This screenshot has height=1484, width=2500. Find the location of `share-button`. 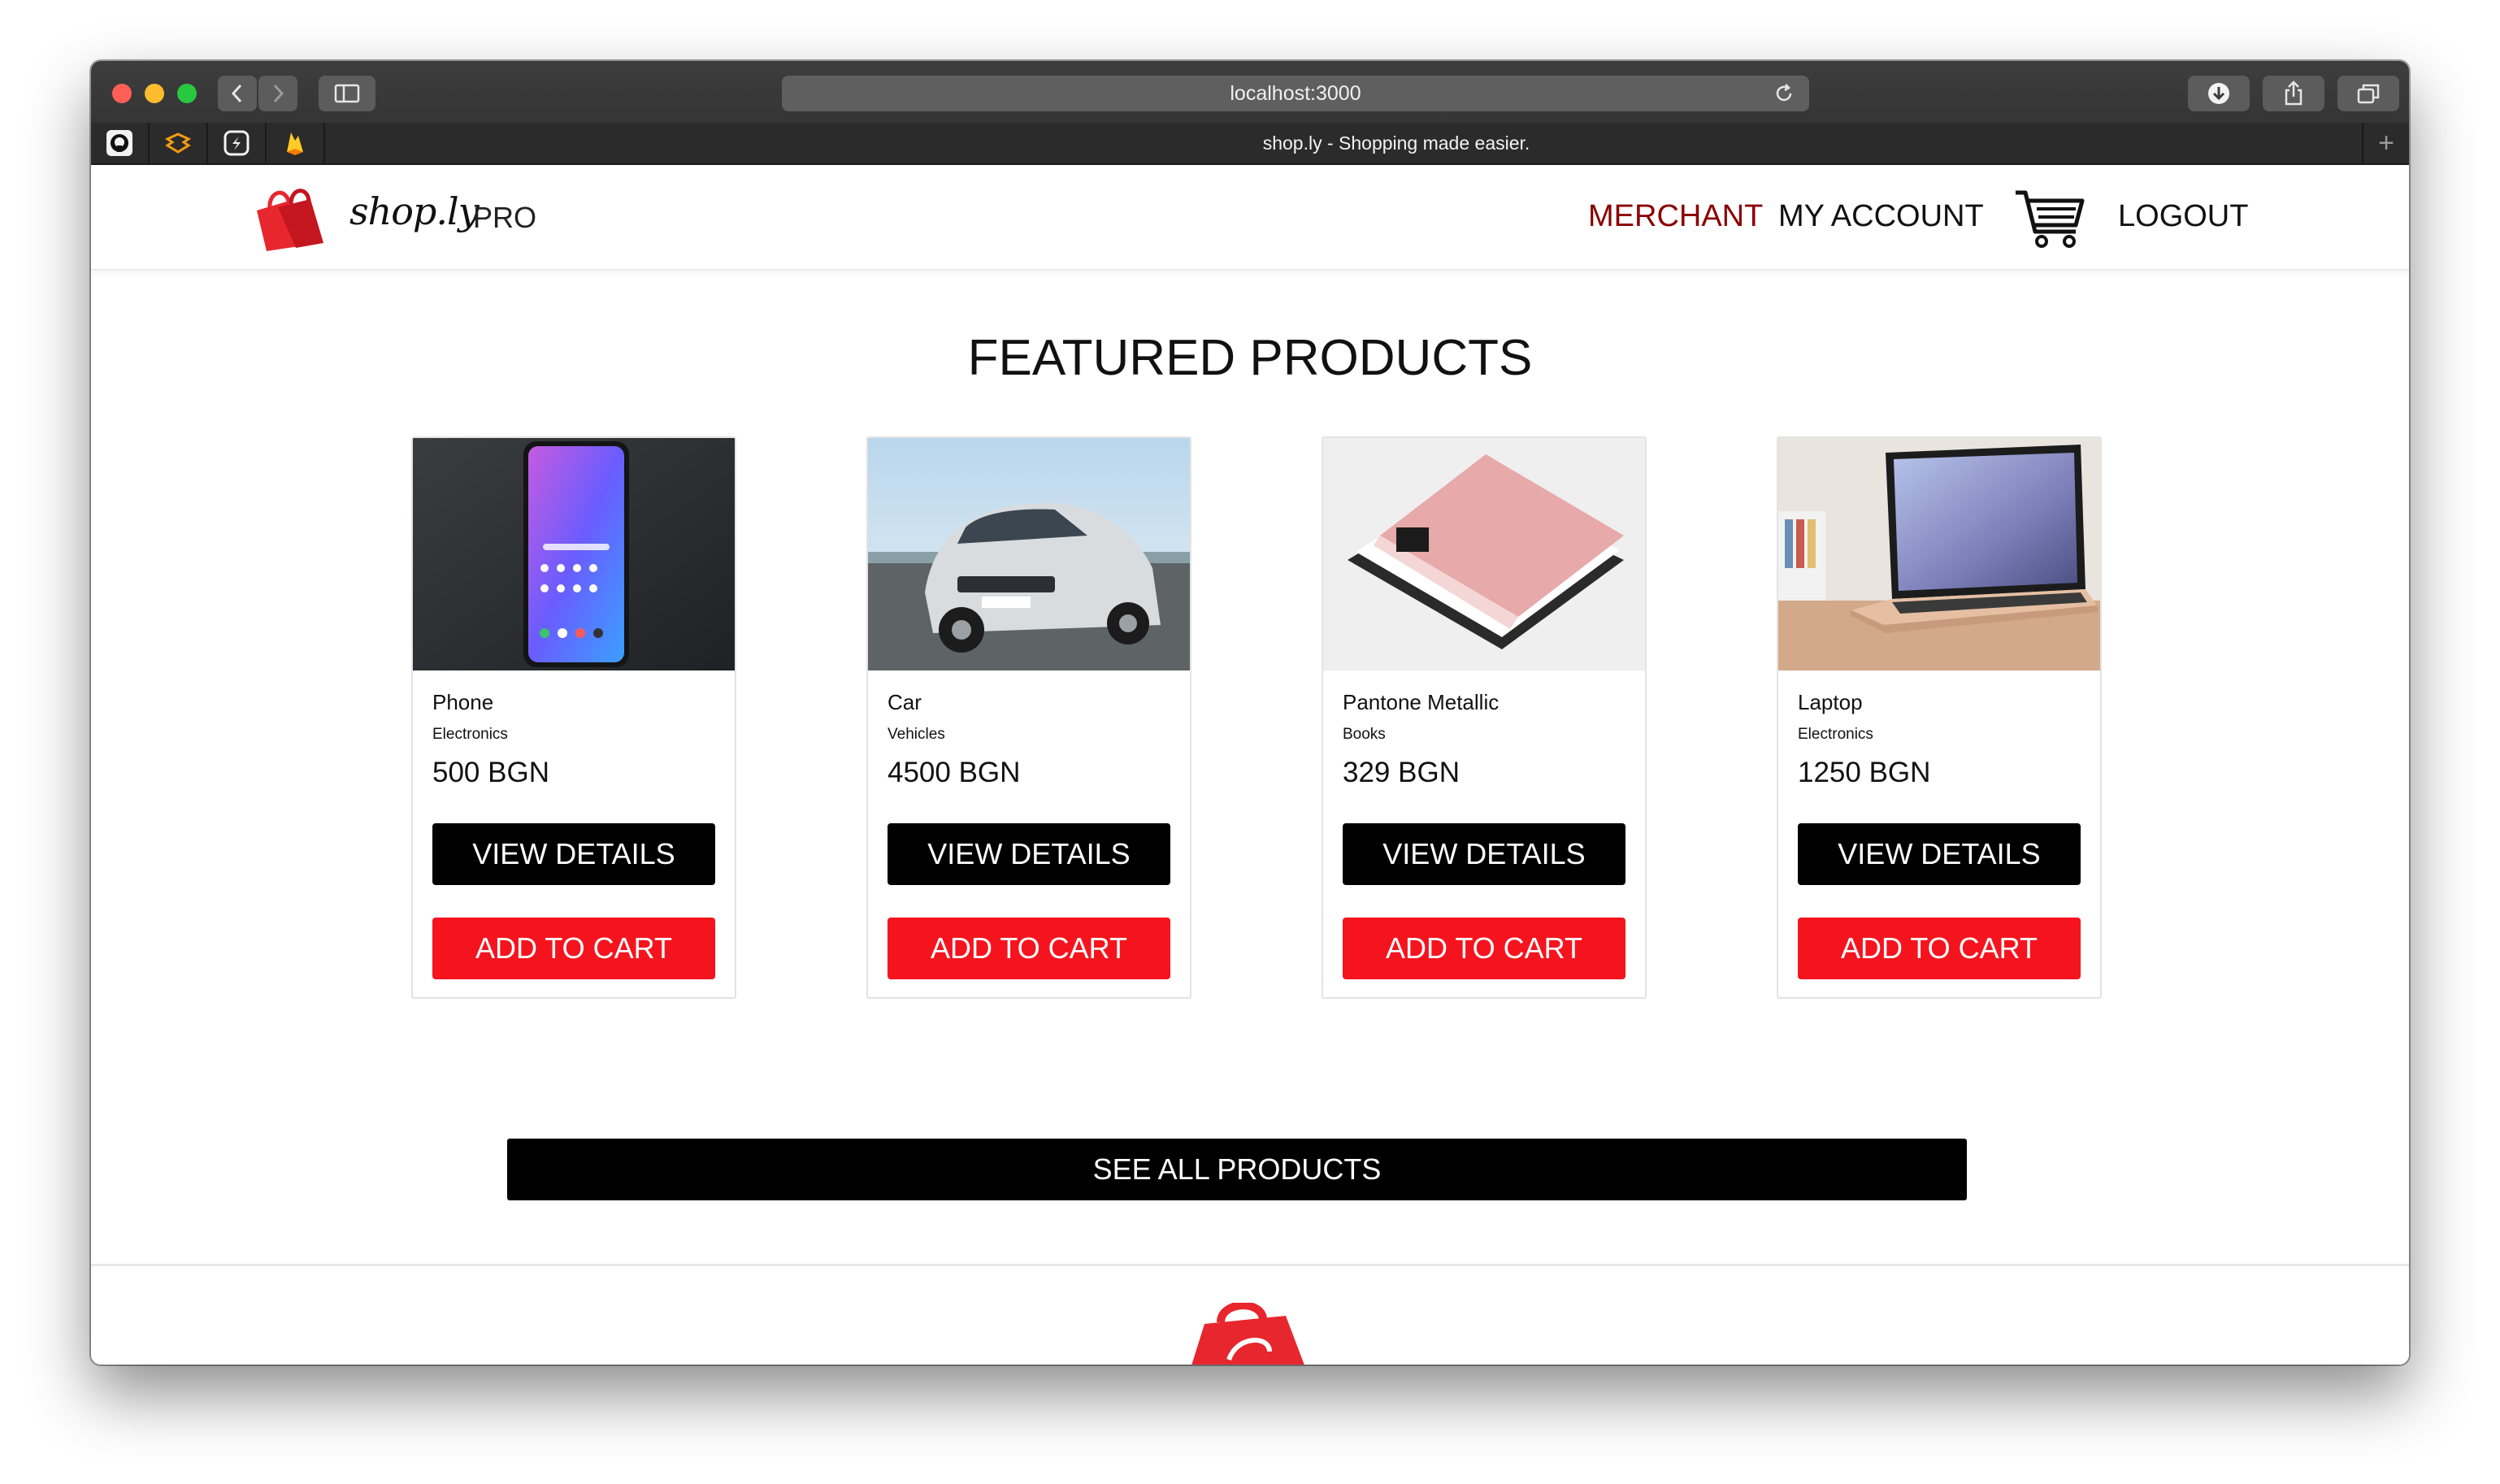

share-button is located at coordinates (2293, 93).